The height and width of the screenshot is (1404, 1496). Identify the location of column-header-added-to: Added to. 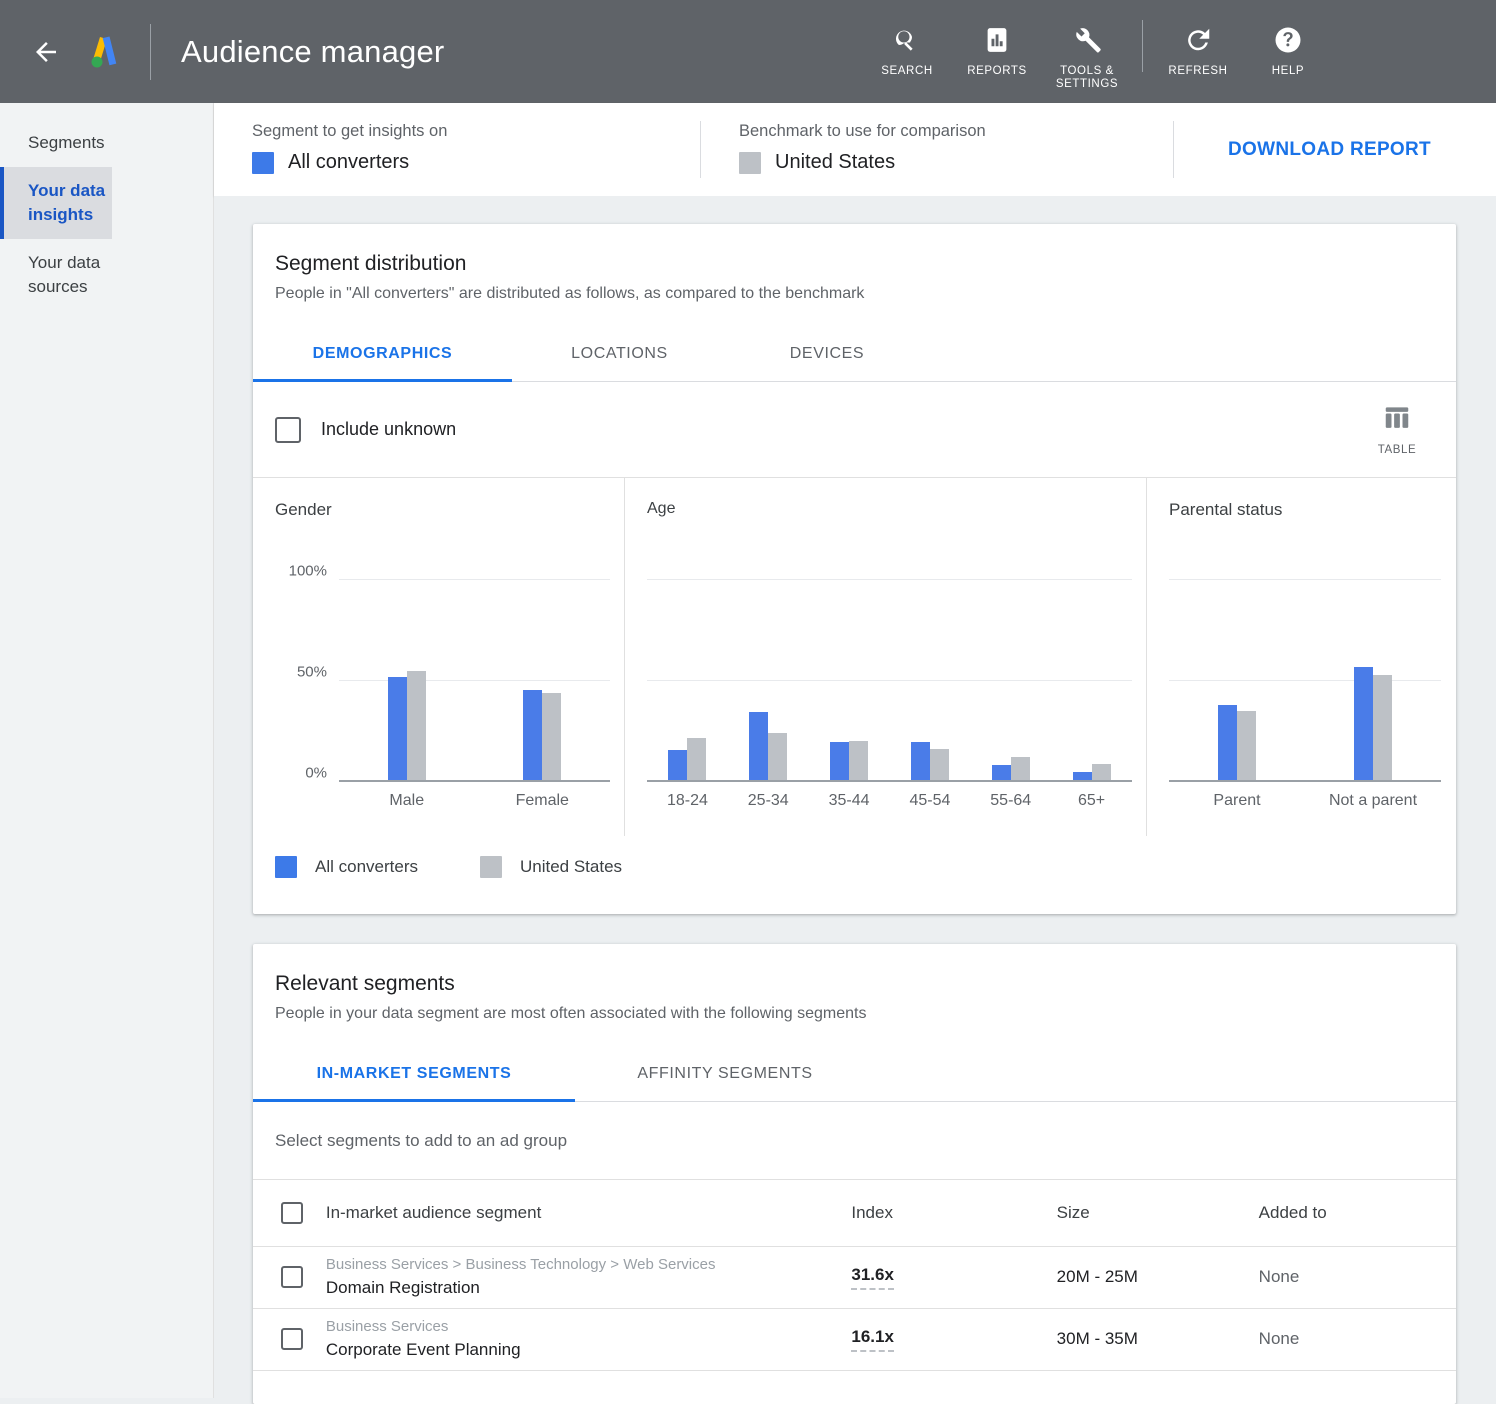
(1353, 1213).